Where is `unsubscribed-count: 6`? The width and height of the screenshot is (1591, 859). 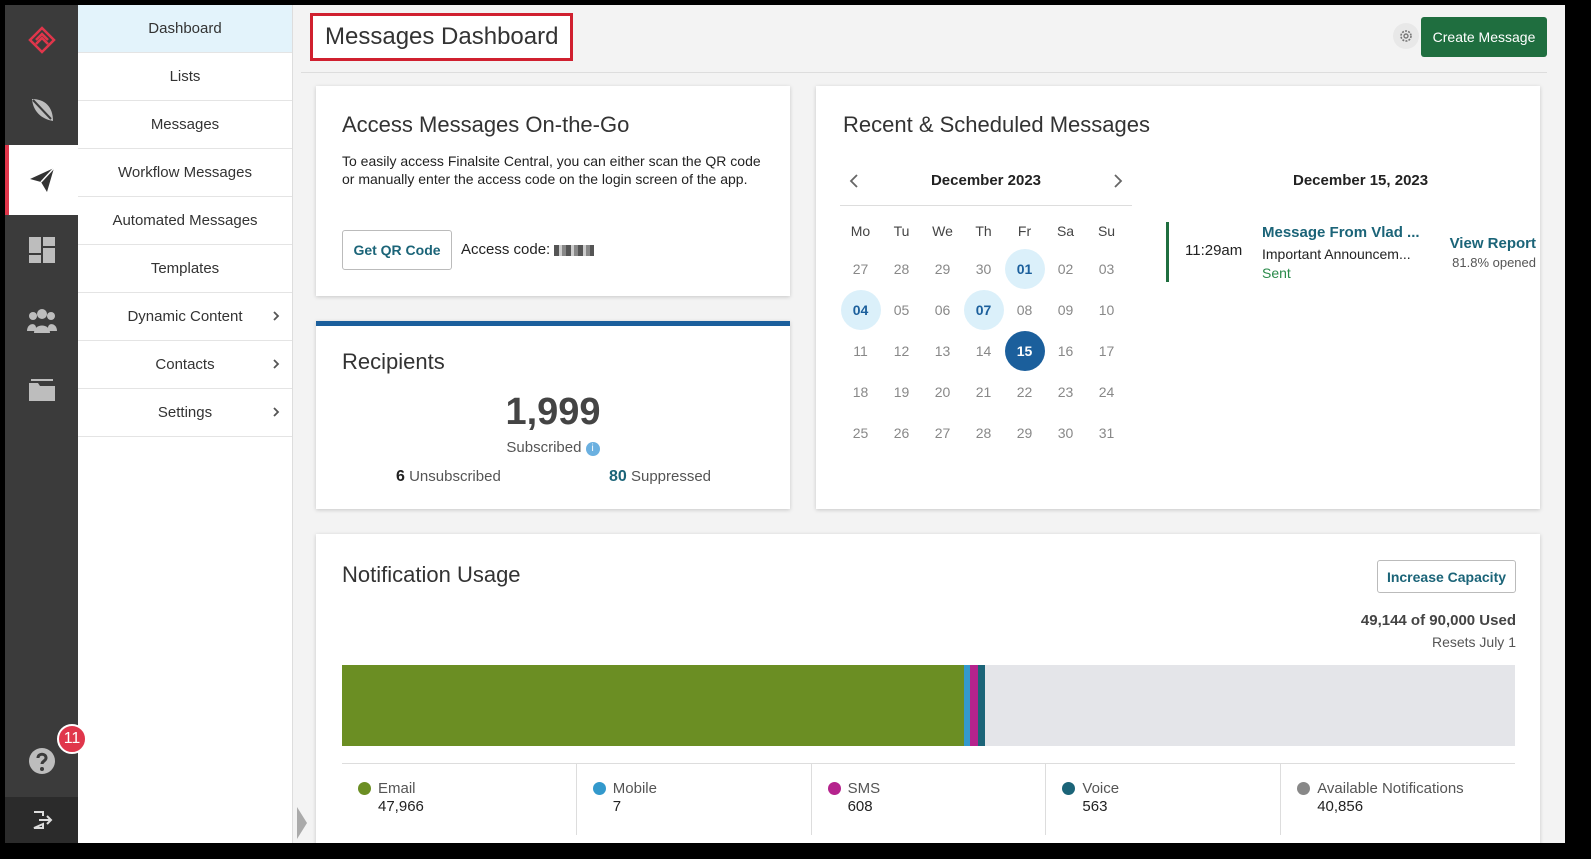
unsubscribed-count: 6 is located at coordinates (400, 476).